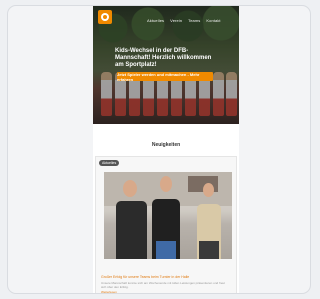 This screenshot has height=299, width=320. Describe the element at coordinates (109, 163) in the screenshot. I see `news-tag-badge: Aktuelles` at that location.